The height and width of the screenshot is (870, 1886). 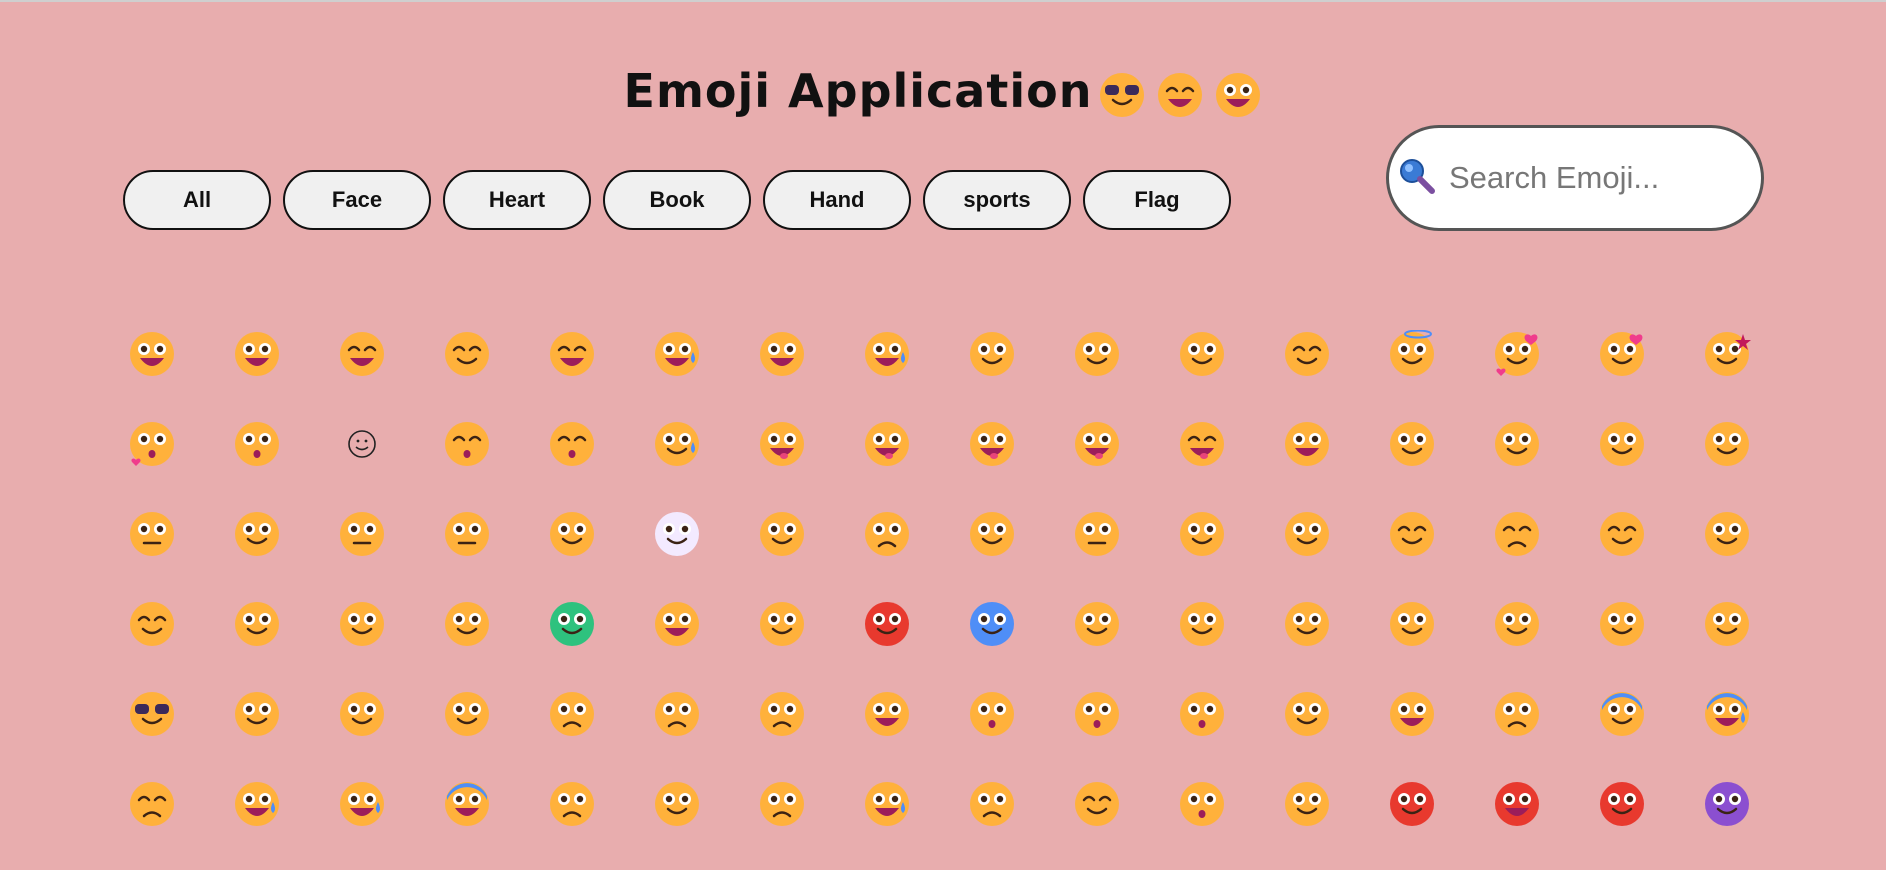 I want to click on filter-flag-button: Flag, so click(x=1157, y=200).